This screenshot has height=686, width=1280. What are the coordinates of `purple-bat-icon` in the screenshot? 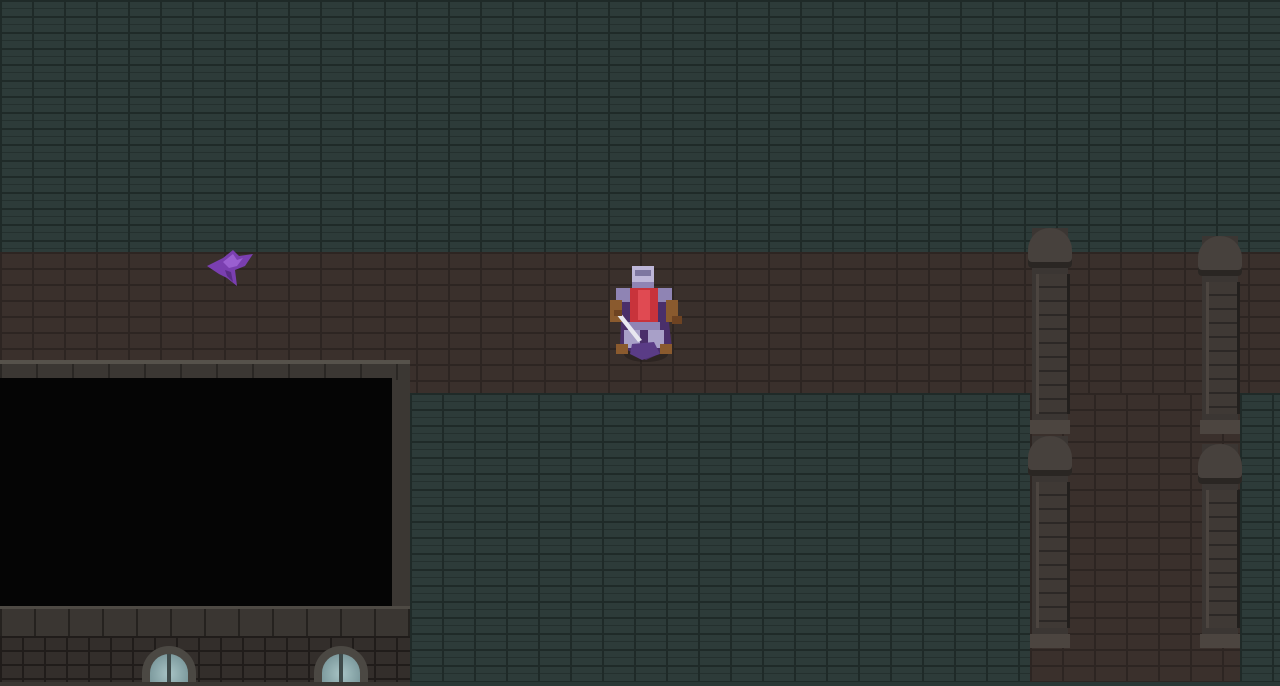 It's located at (230, 268).